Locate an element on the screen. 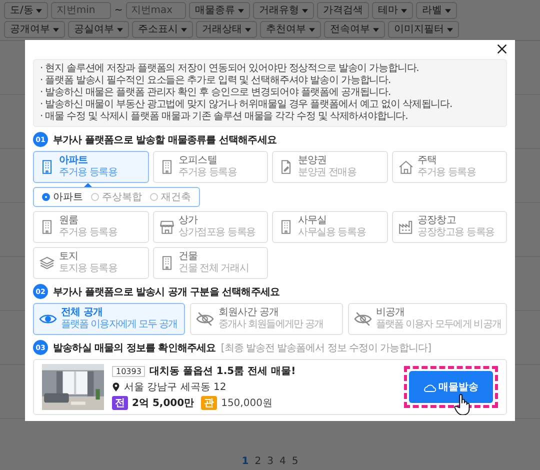 This screenshot has width=540, height=470. filter-button: 가격검색 is located at coordinates (342, 10).